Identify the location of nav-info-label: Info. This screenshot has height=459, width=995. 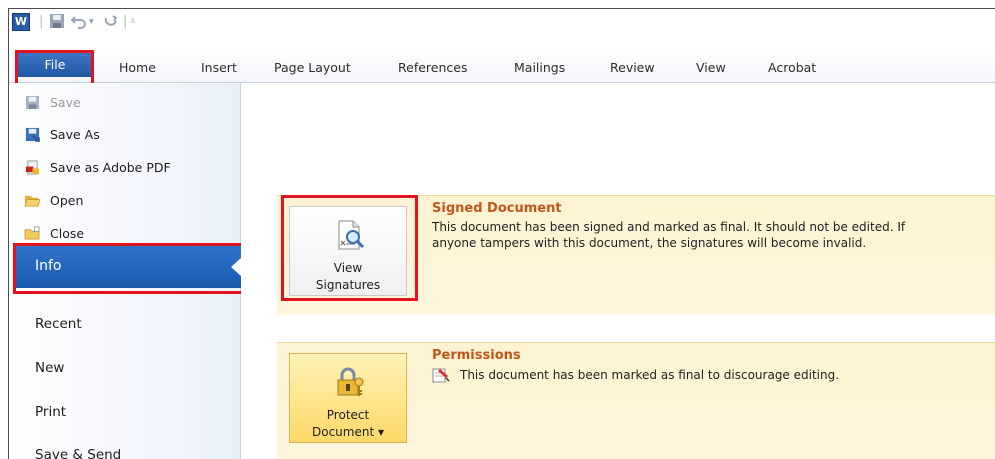
(48, 266).